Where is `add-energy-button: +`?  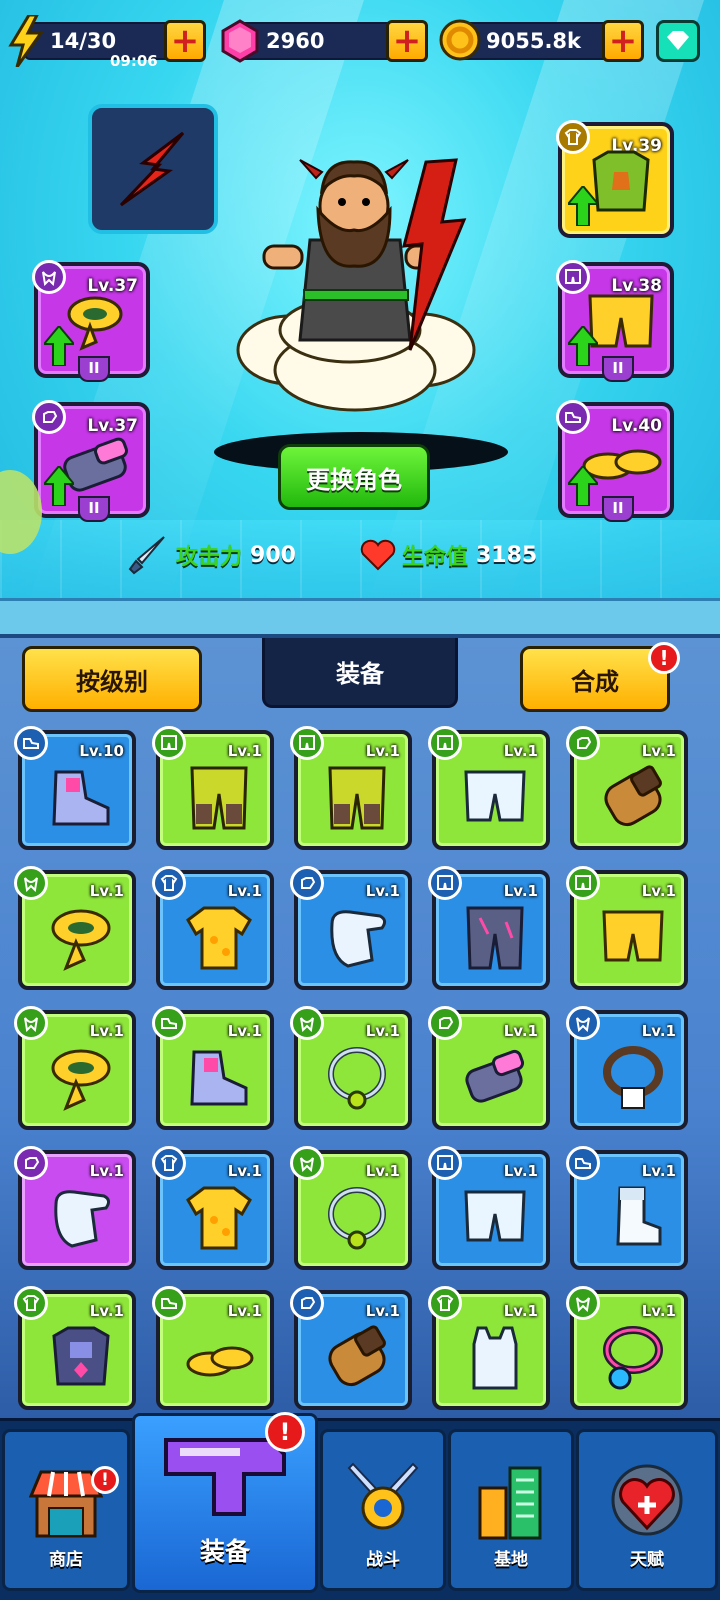
add-energy-button: + is located at coordinates (185, 41).